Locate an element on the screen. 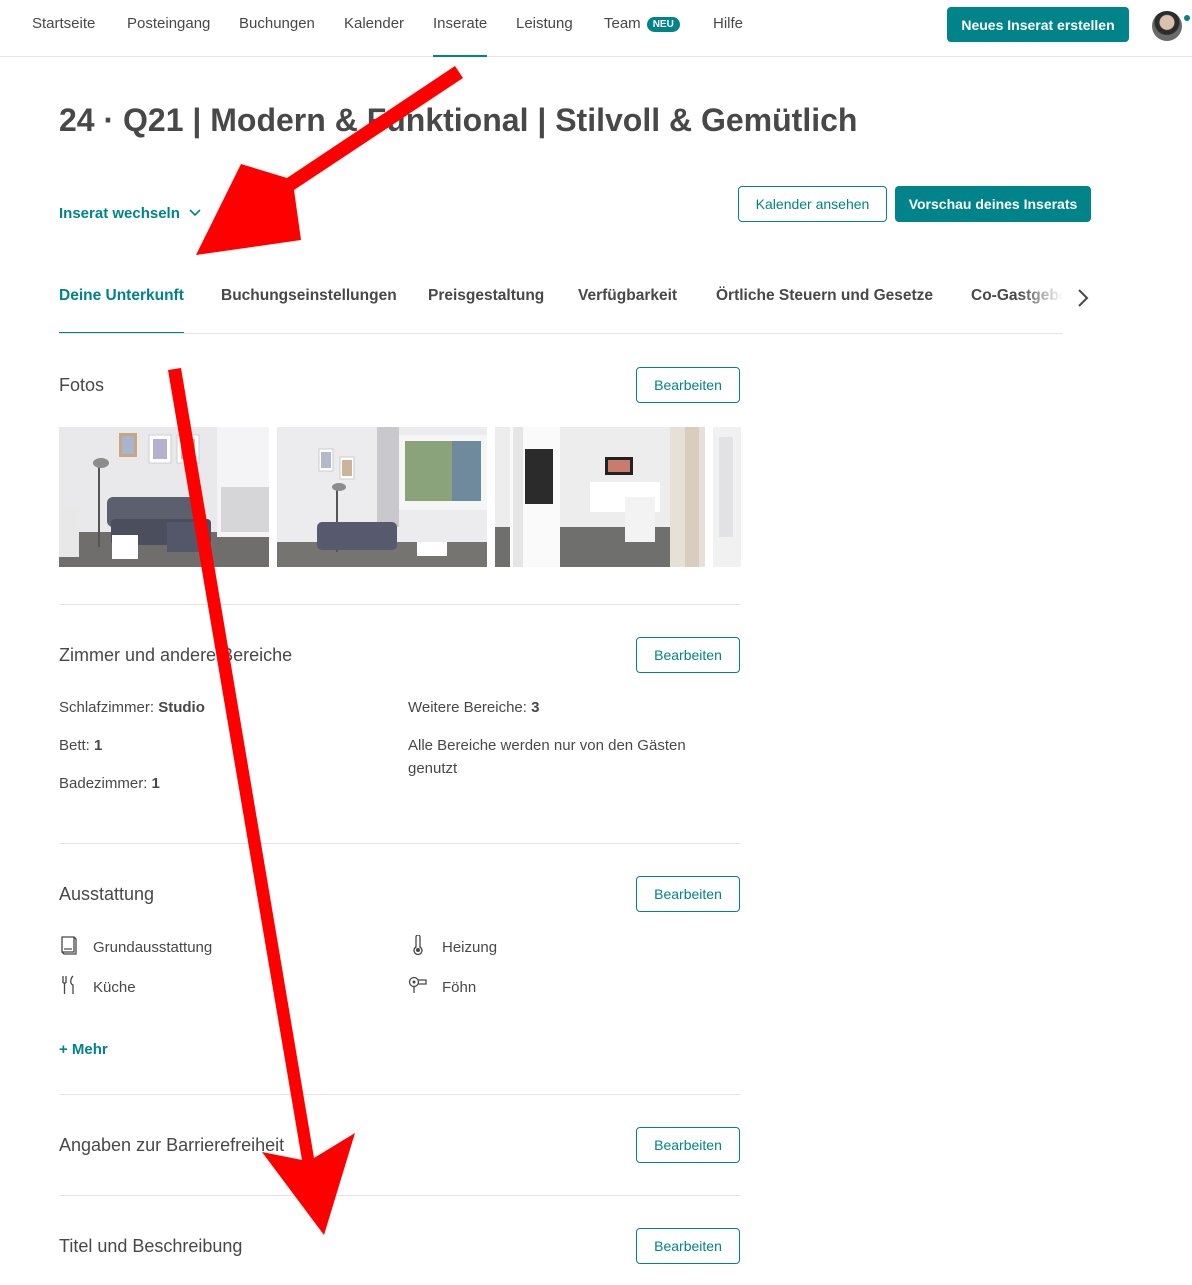  nav-item-posteingang: Posteingang is located at coordinates (168, 36).